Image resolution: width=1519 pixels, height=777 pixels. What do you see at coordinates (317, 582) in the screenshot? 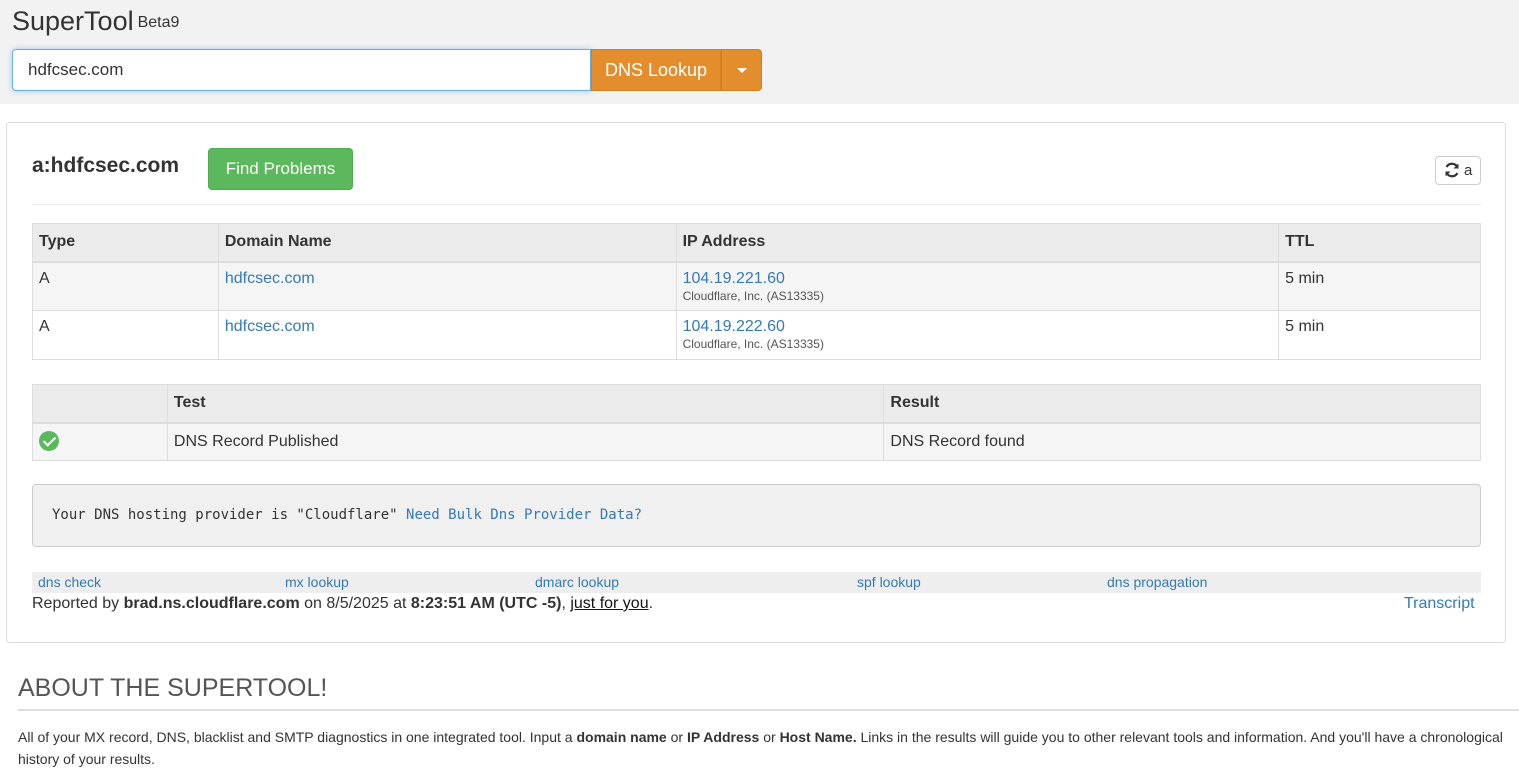
I see `mx-lookup-link: mx lookup` at bounding box center [317, 582].